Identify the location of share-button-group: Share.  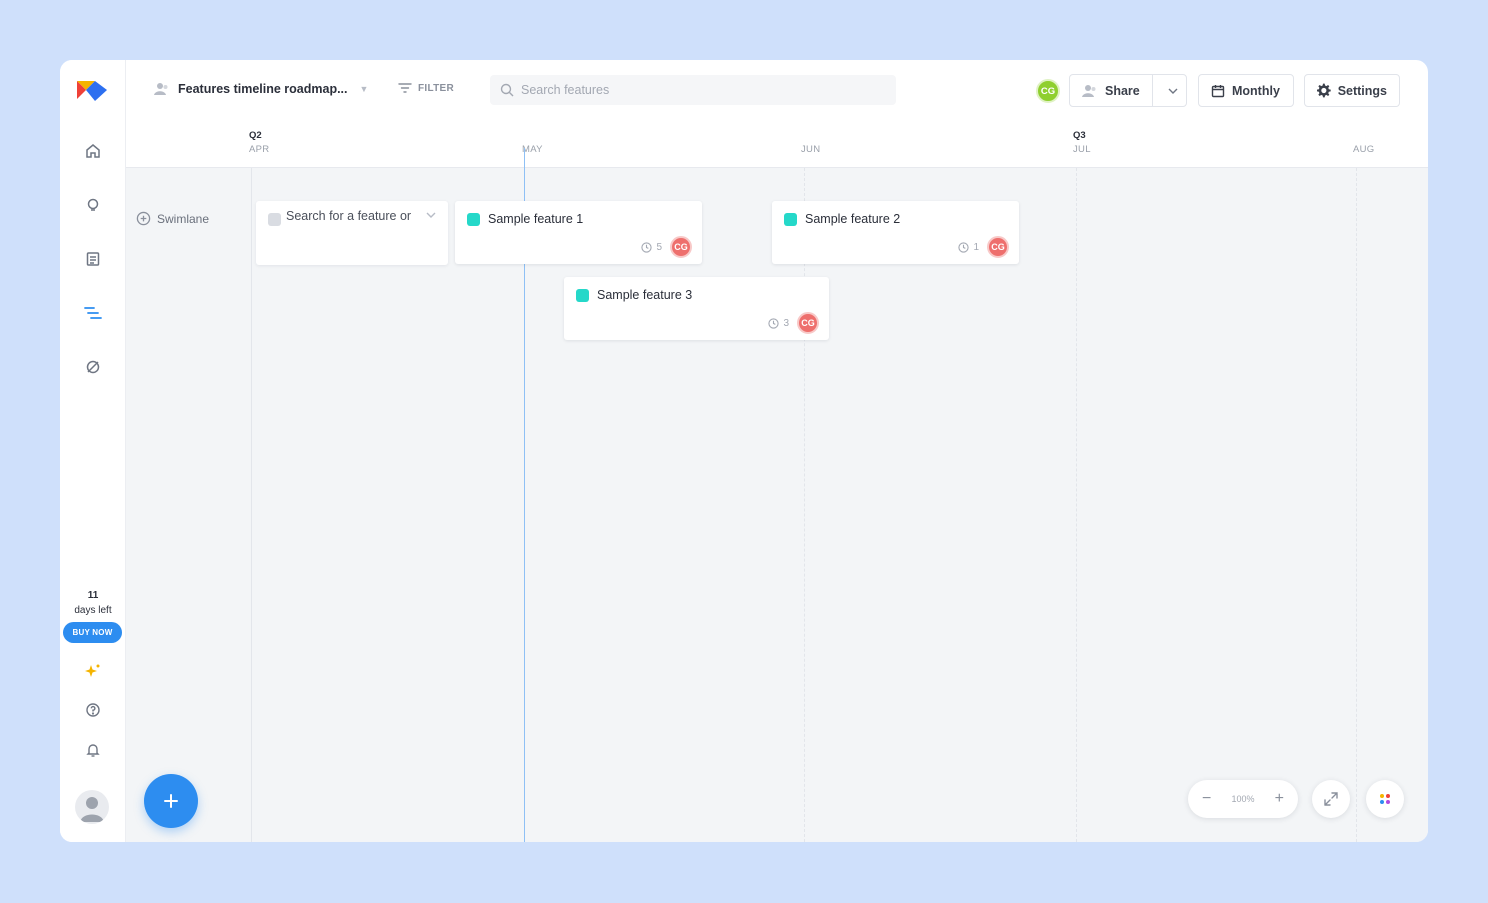
(1128, 90).